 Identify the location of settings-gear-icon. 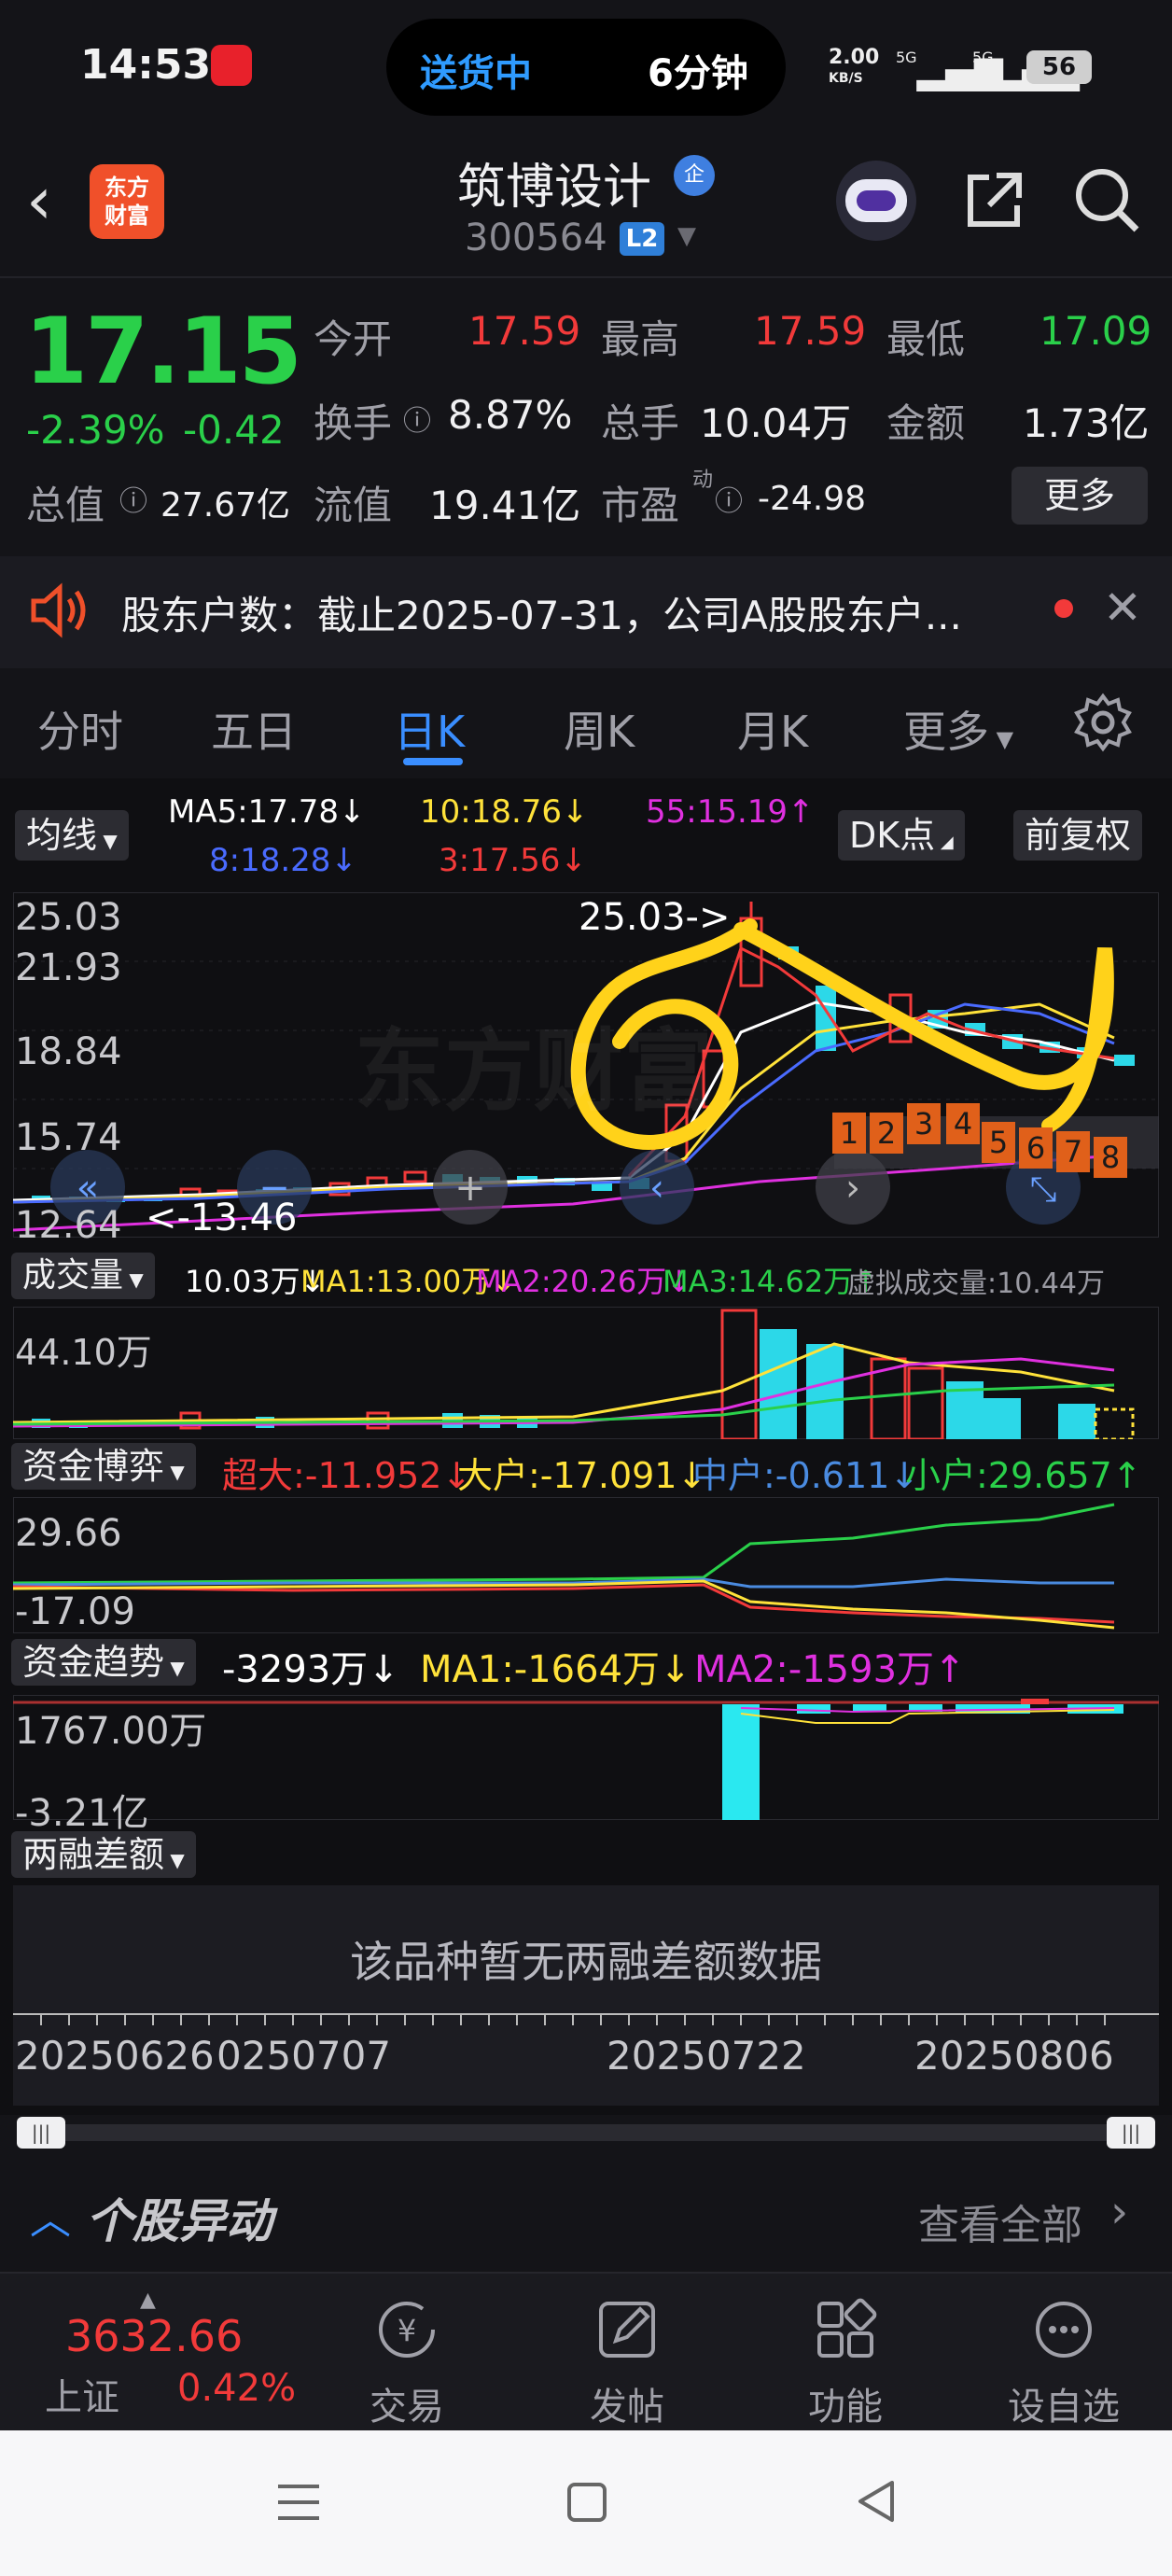
(1103, 722).